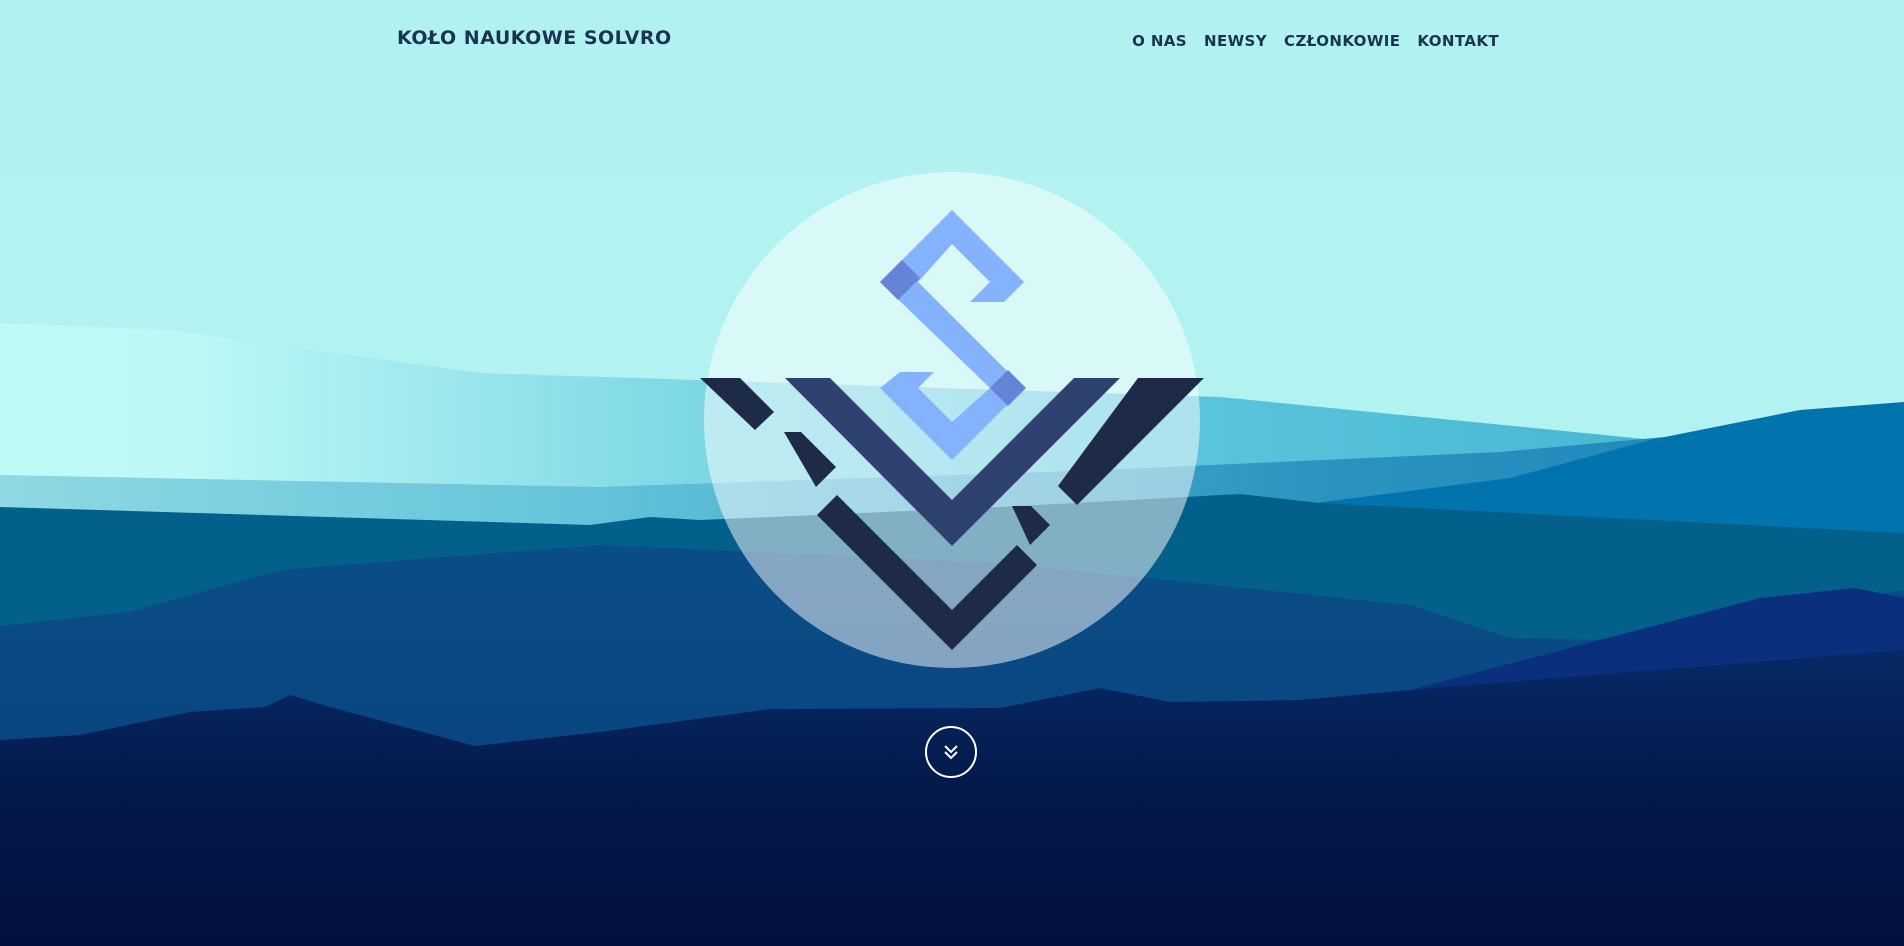 Image resolution: width=1904 pixels, height=946 pixels. I want to click on nav-item-newsy: NEWSY, so click(1235, 40).